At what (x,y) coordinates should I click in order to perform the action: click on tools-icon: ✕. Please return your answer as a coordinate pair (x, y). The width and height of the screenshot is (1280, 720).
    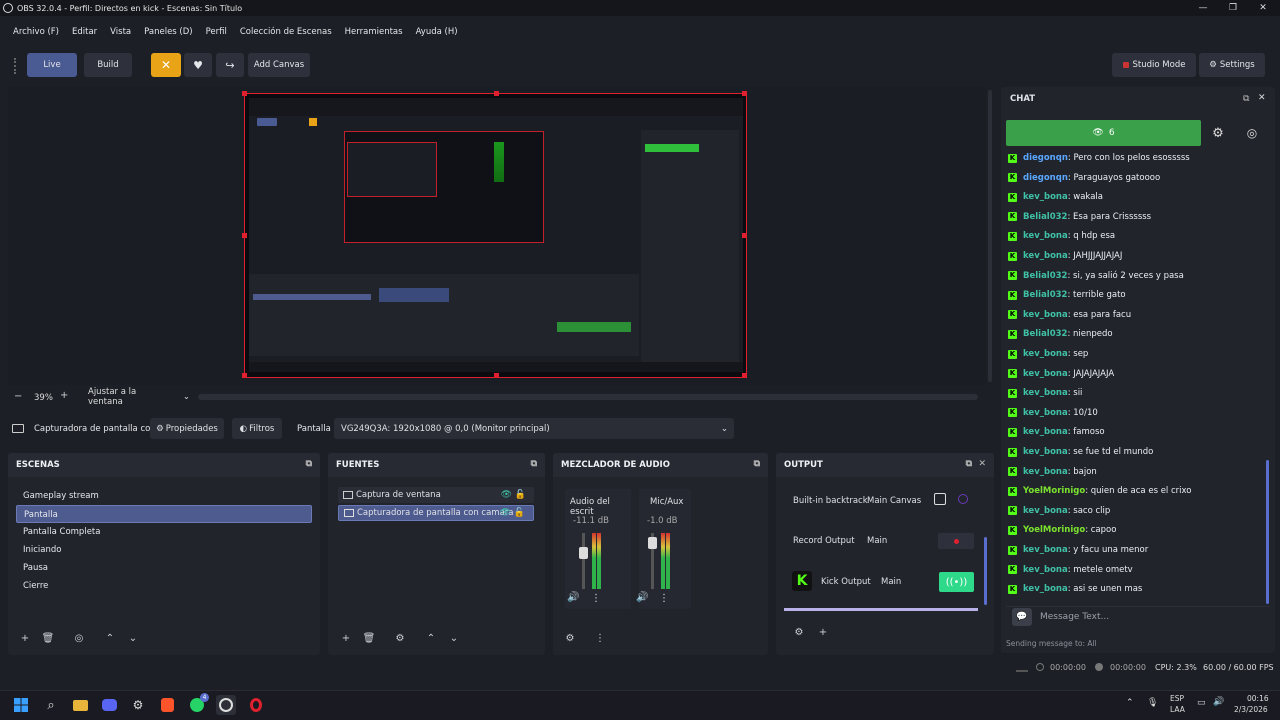
    Looking at the image, I should click on (166, 65).